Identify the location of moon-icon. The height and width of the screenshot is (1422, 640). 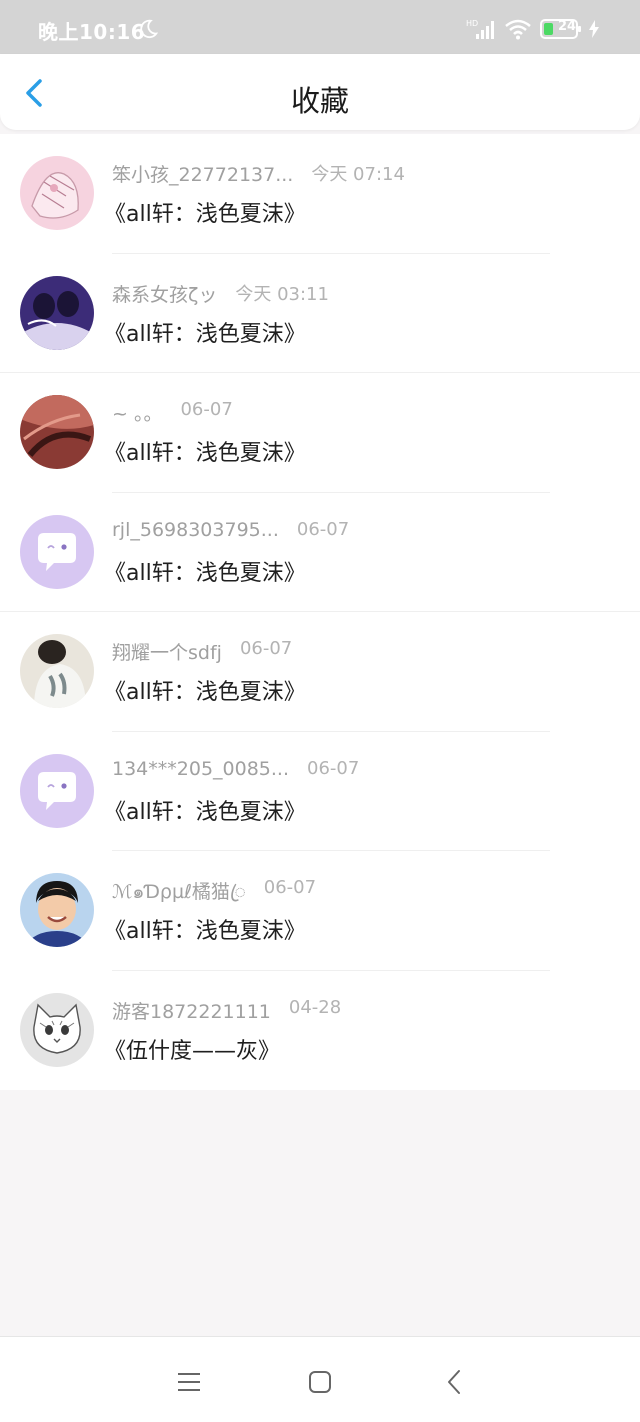
(149, 29).